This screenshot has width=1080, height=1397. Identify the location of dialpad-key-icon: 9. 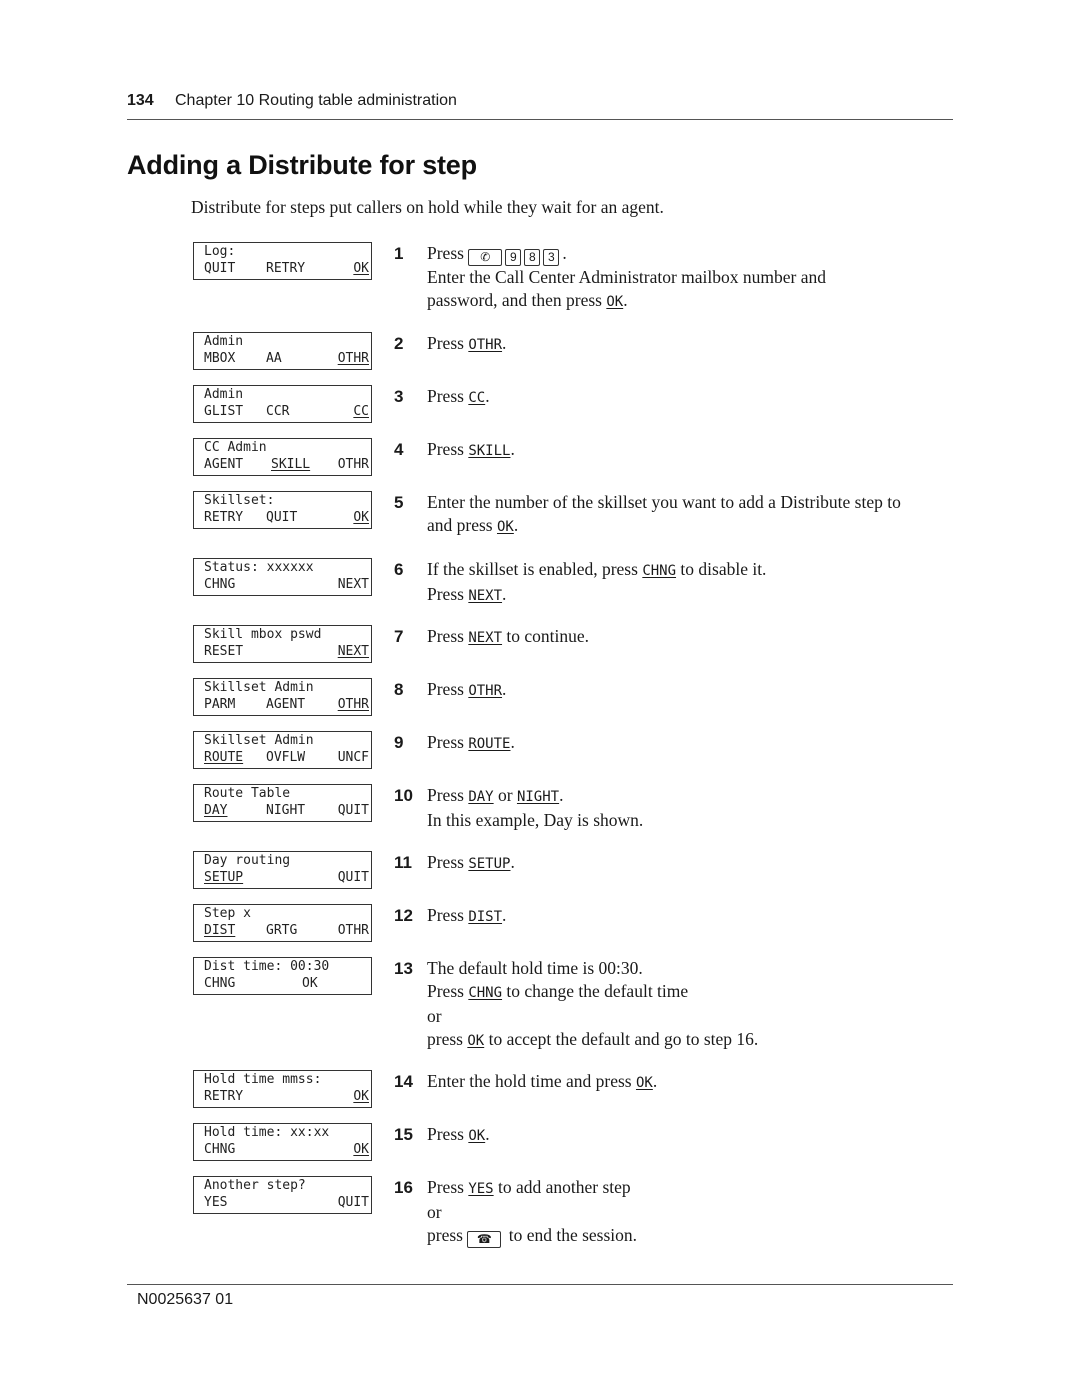
(513, 257).